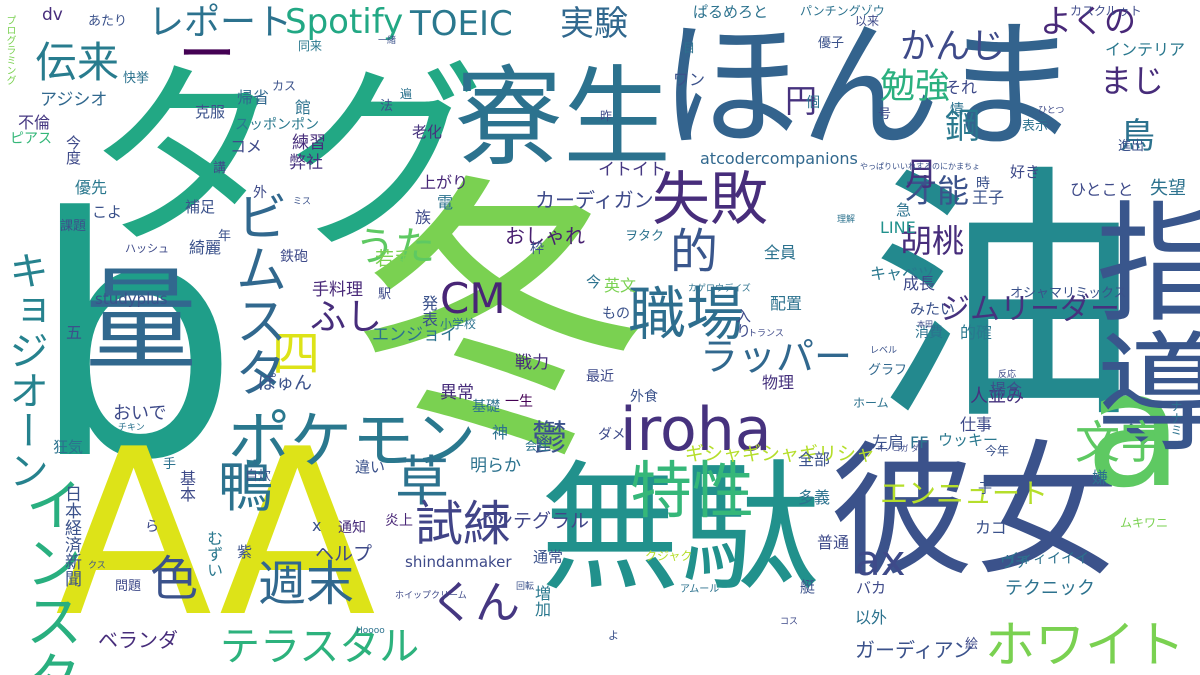  Describe the element at coordinates (277, 125) in the screenshot. I see `word-ulongnon: スッポンポン` at that location.